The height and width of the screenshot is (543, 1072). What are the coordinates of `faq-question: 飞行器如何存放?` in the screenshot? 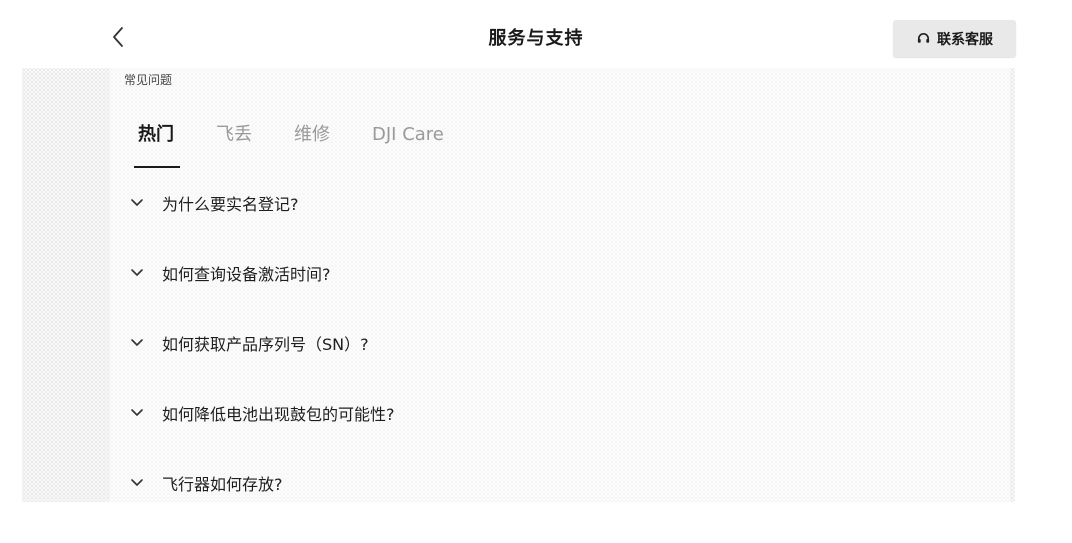 It's located at (222, 484).